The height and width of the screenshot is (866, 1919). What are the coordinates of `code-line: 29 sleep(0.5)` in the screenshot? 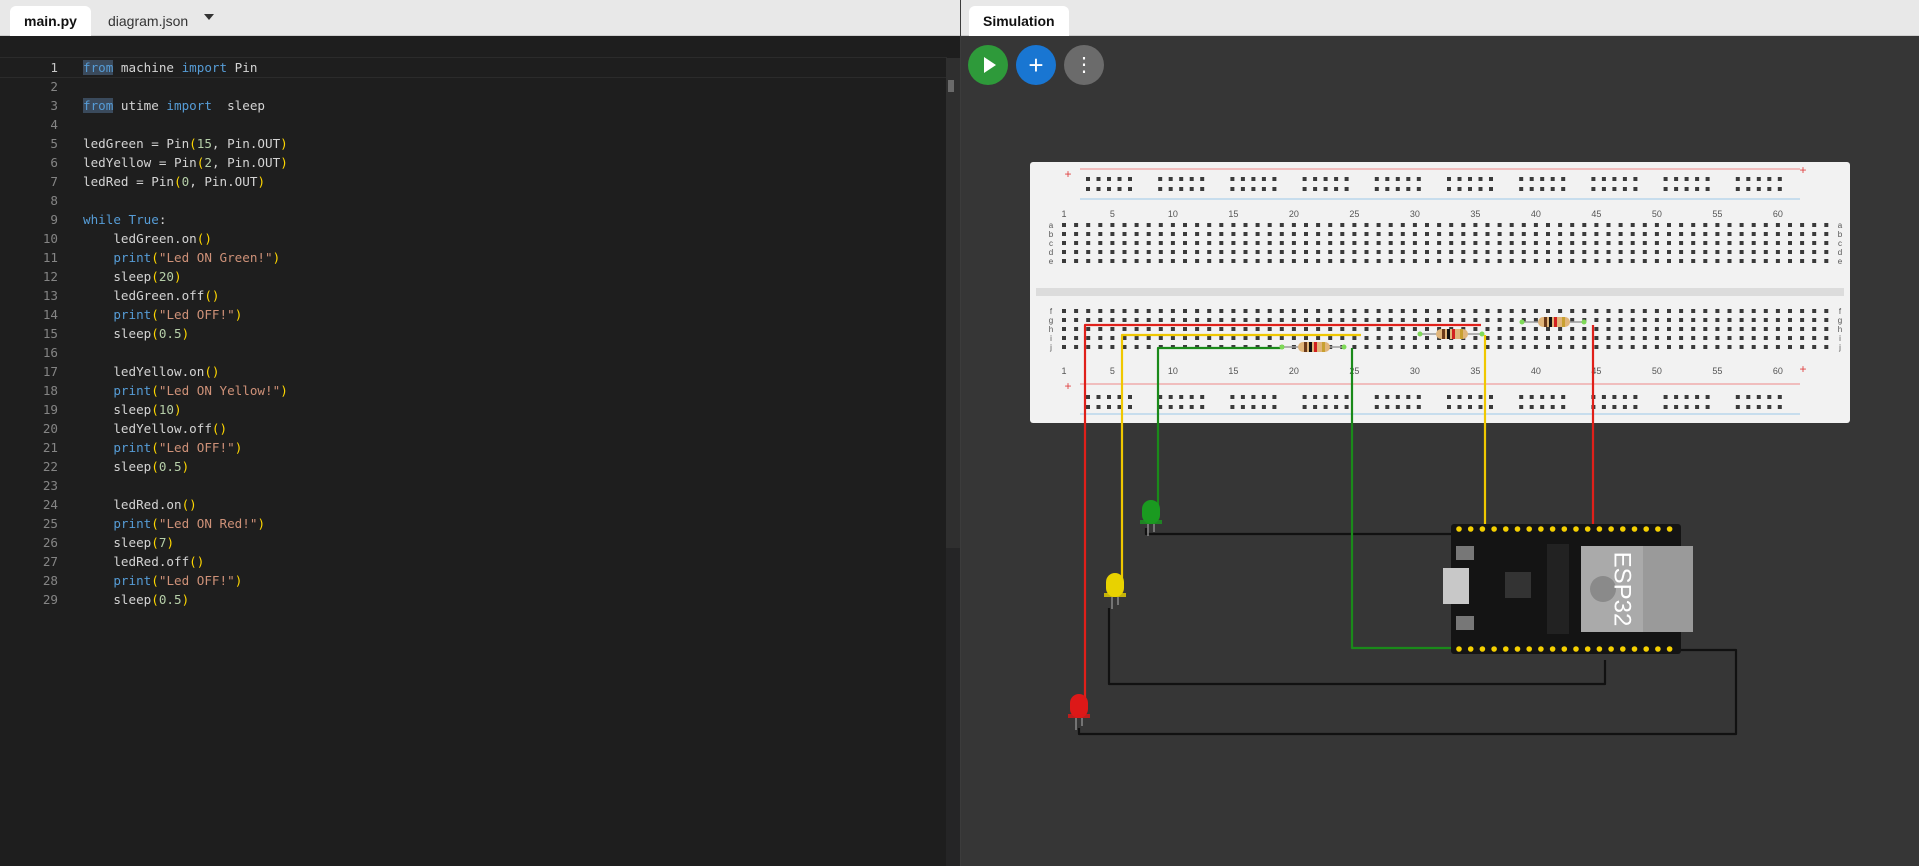 It's located at (473, 599).